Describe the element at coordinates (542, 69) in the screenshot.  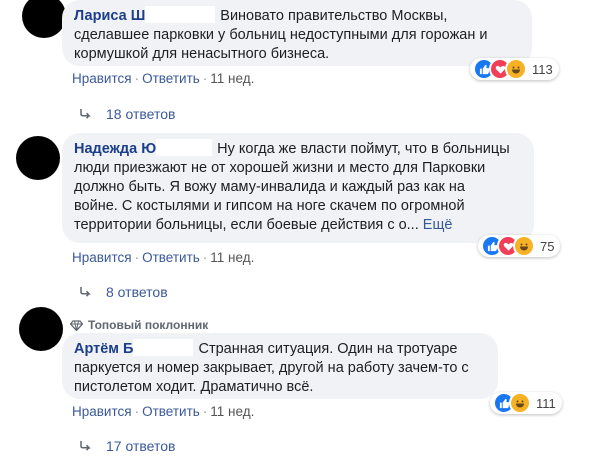
I see `reaction-count: 113` at that location.